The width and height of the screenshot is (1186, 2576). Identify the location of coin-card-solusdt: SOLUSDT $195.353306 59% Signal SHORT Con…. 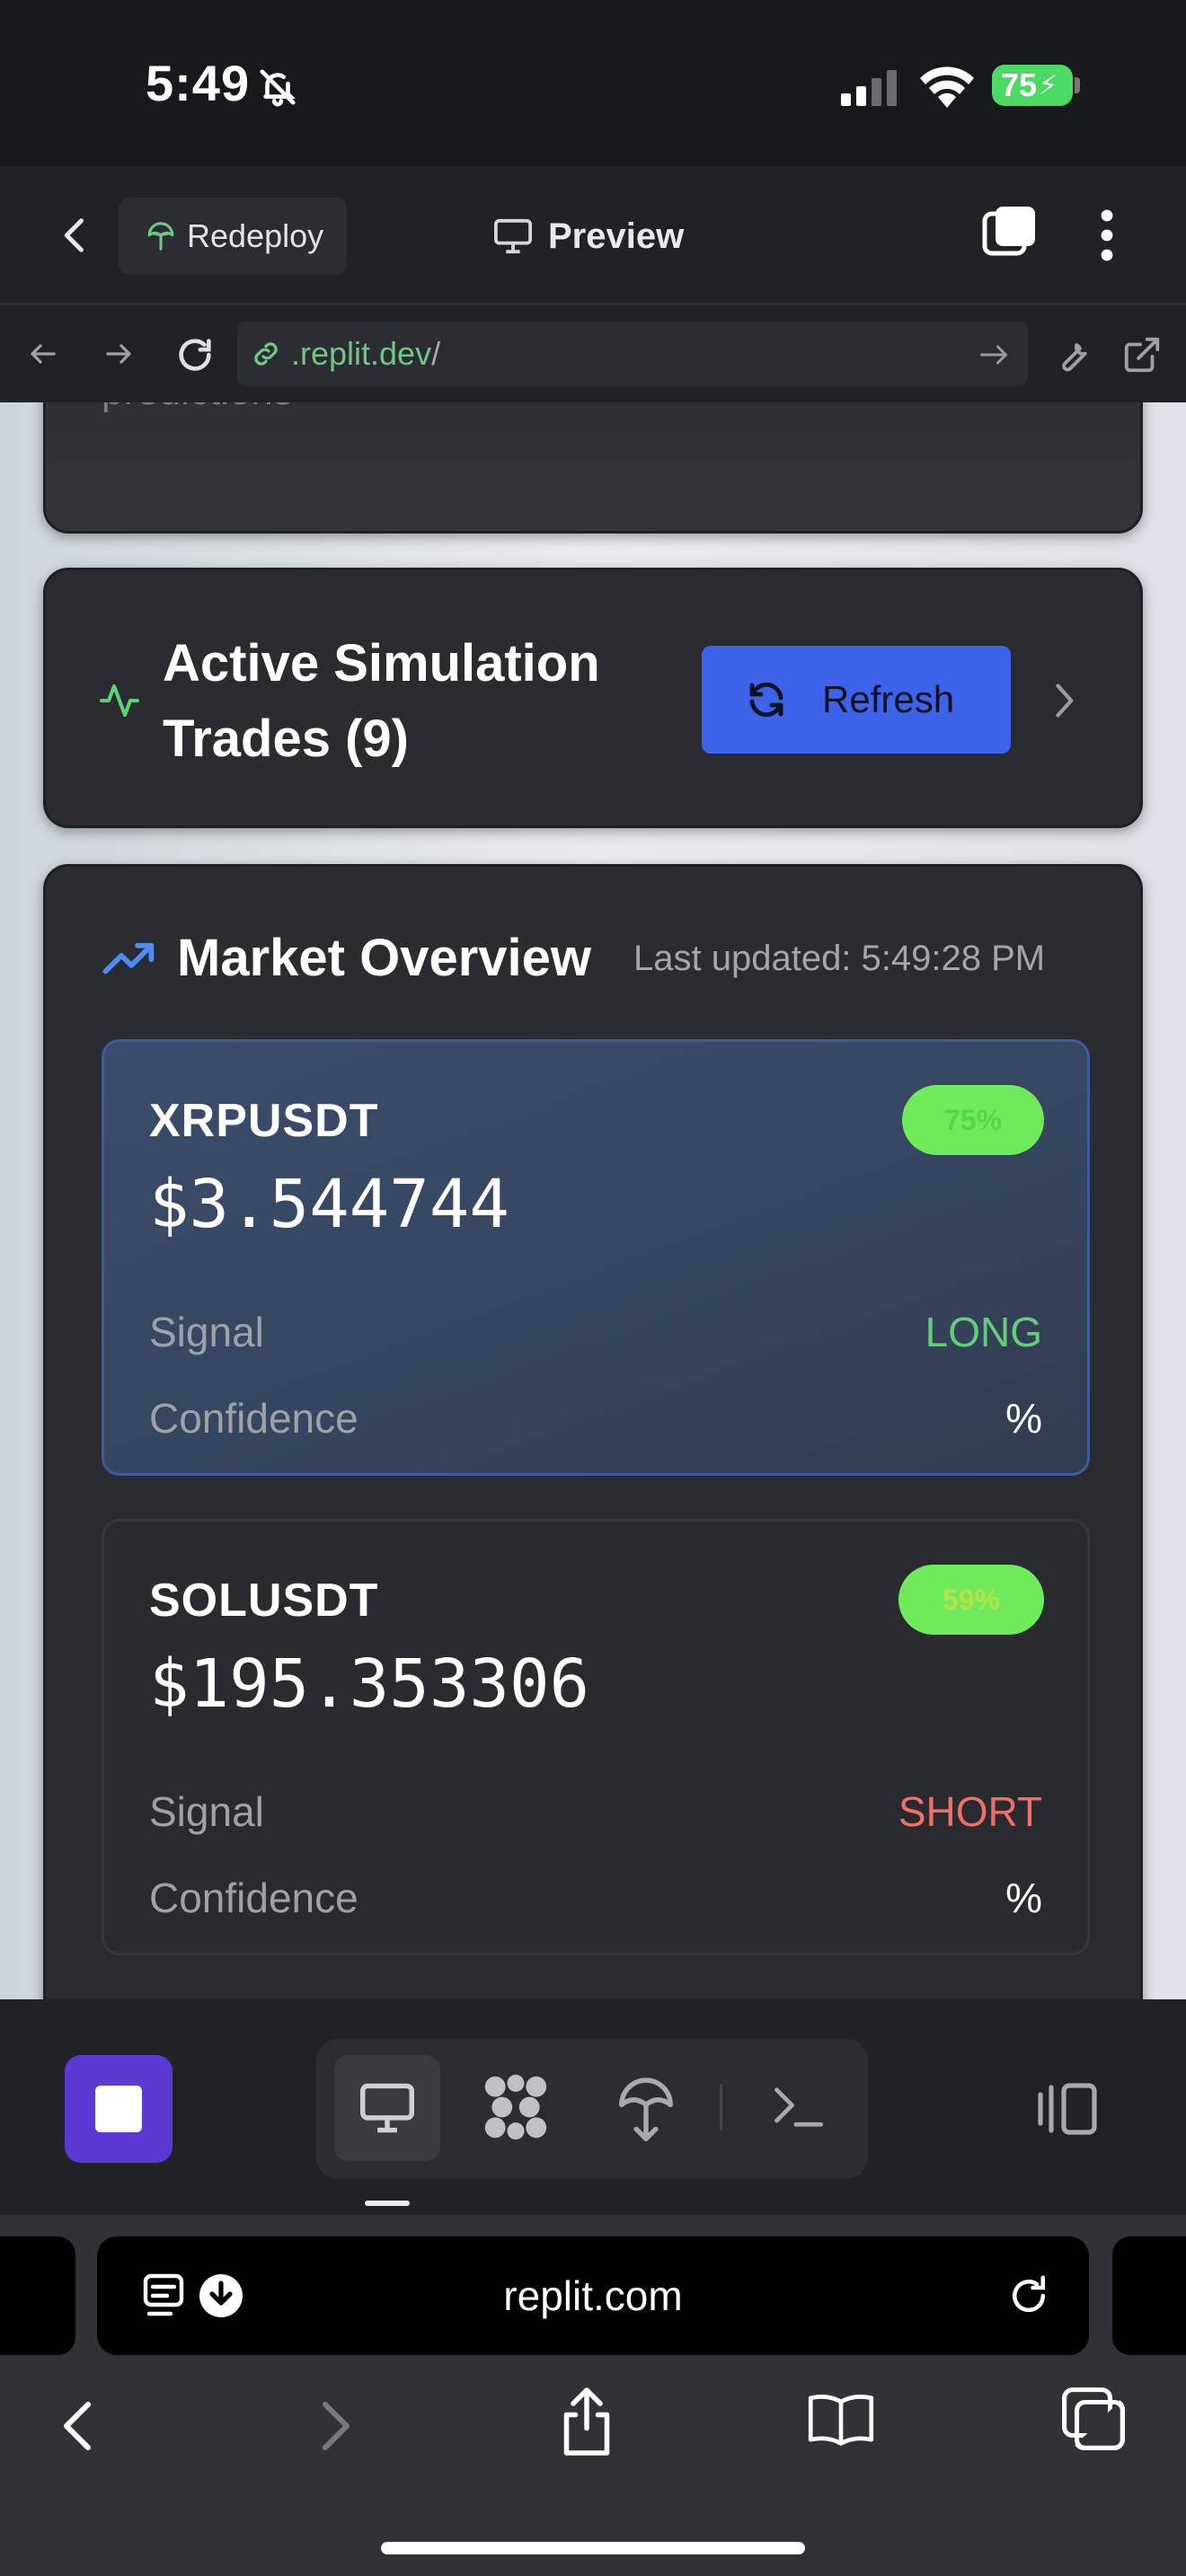
(596, 1737).